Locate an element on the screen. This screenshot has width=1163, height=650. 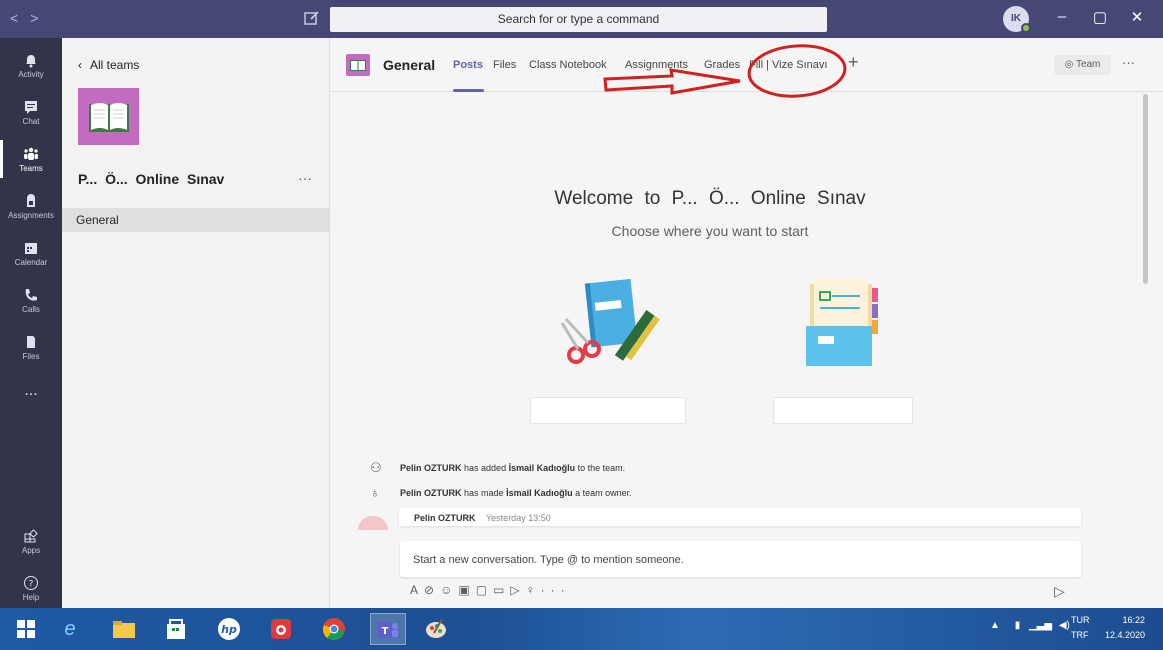
signal-icon: ▁▃▅ is located at coordinates (1040, 625).